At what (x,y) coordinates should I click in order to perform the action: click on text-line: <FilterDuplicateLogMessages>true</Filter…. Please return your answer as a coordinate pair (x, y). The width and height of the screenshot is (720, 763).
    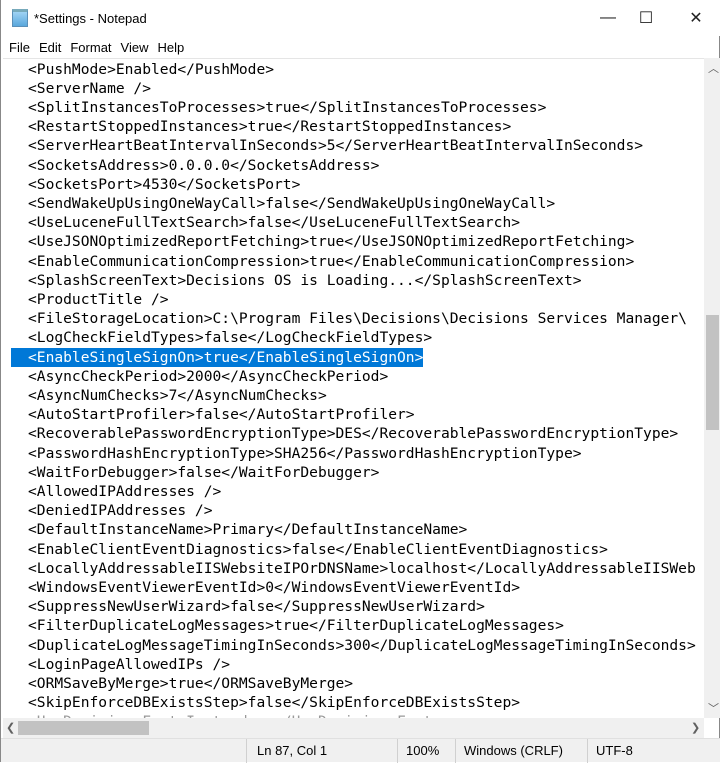
    Looking at the image, I should click on (296, 626).